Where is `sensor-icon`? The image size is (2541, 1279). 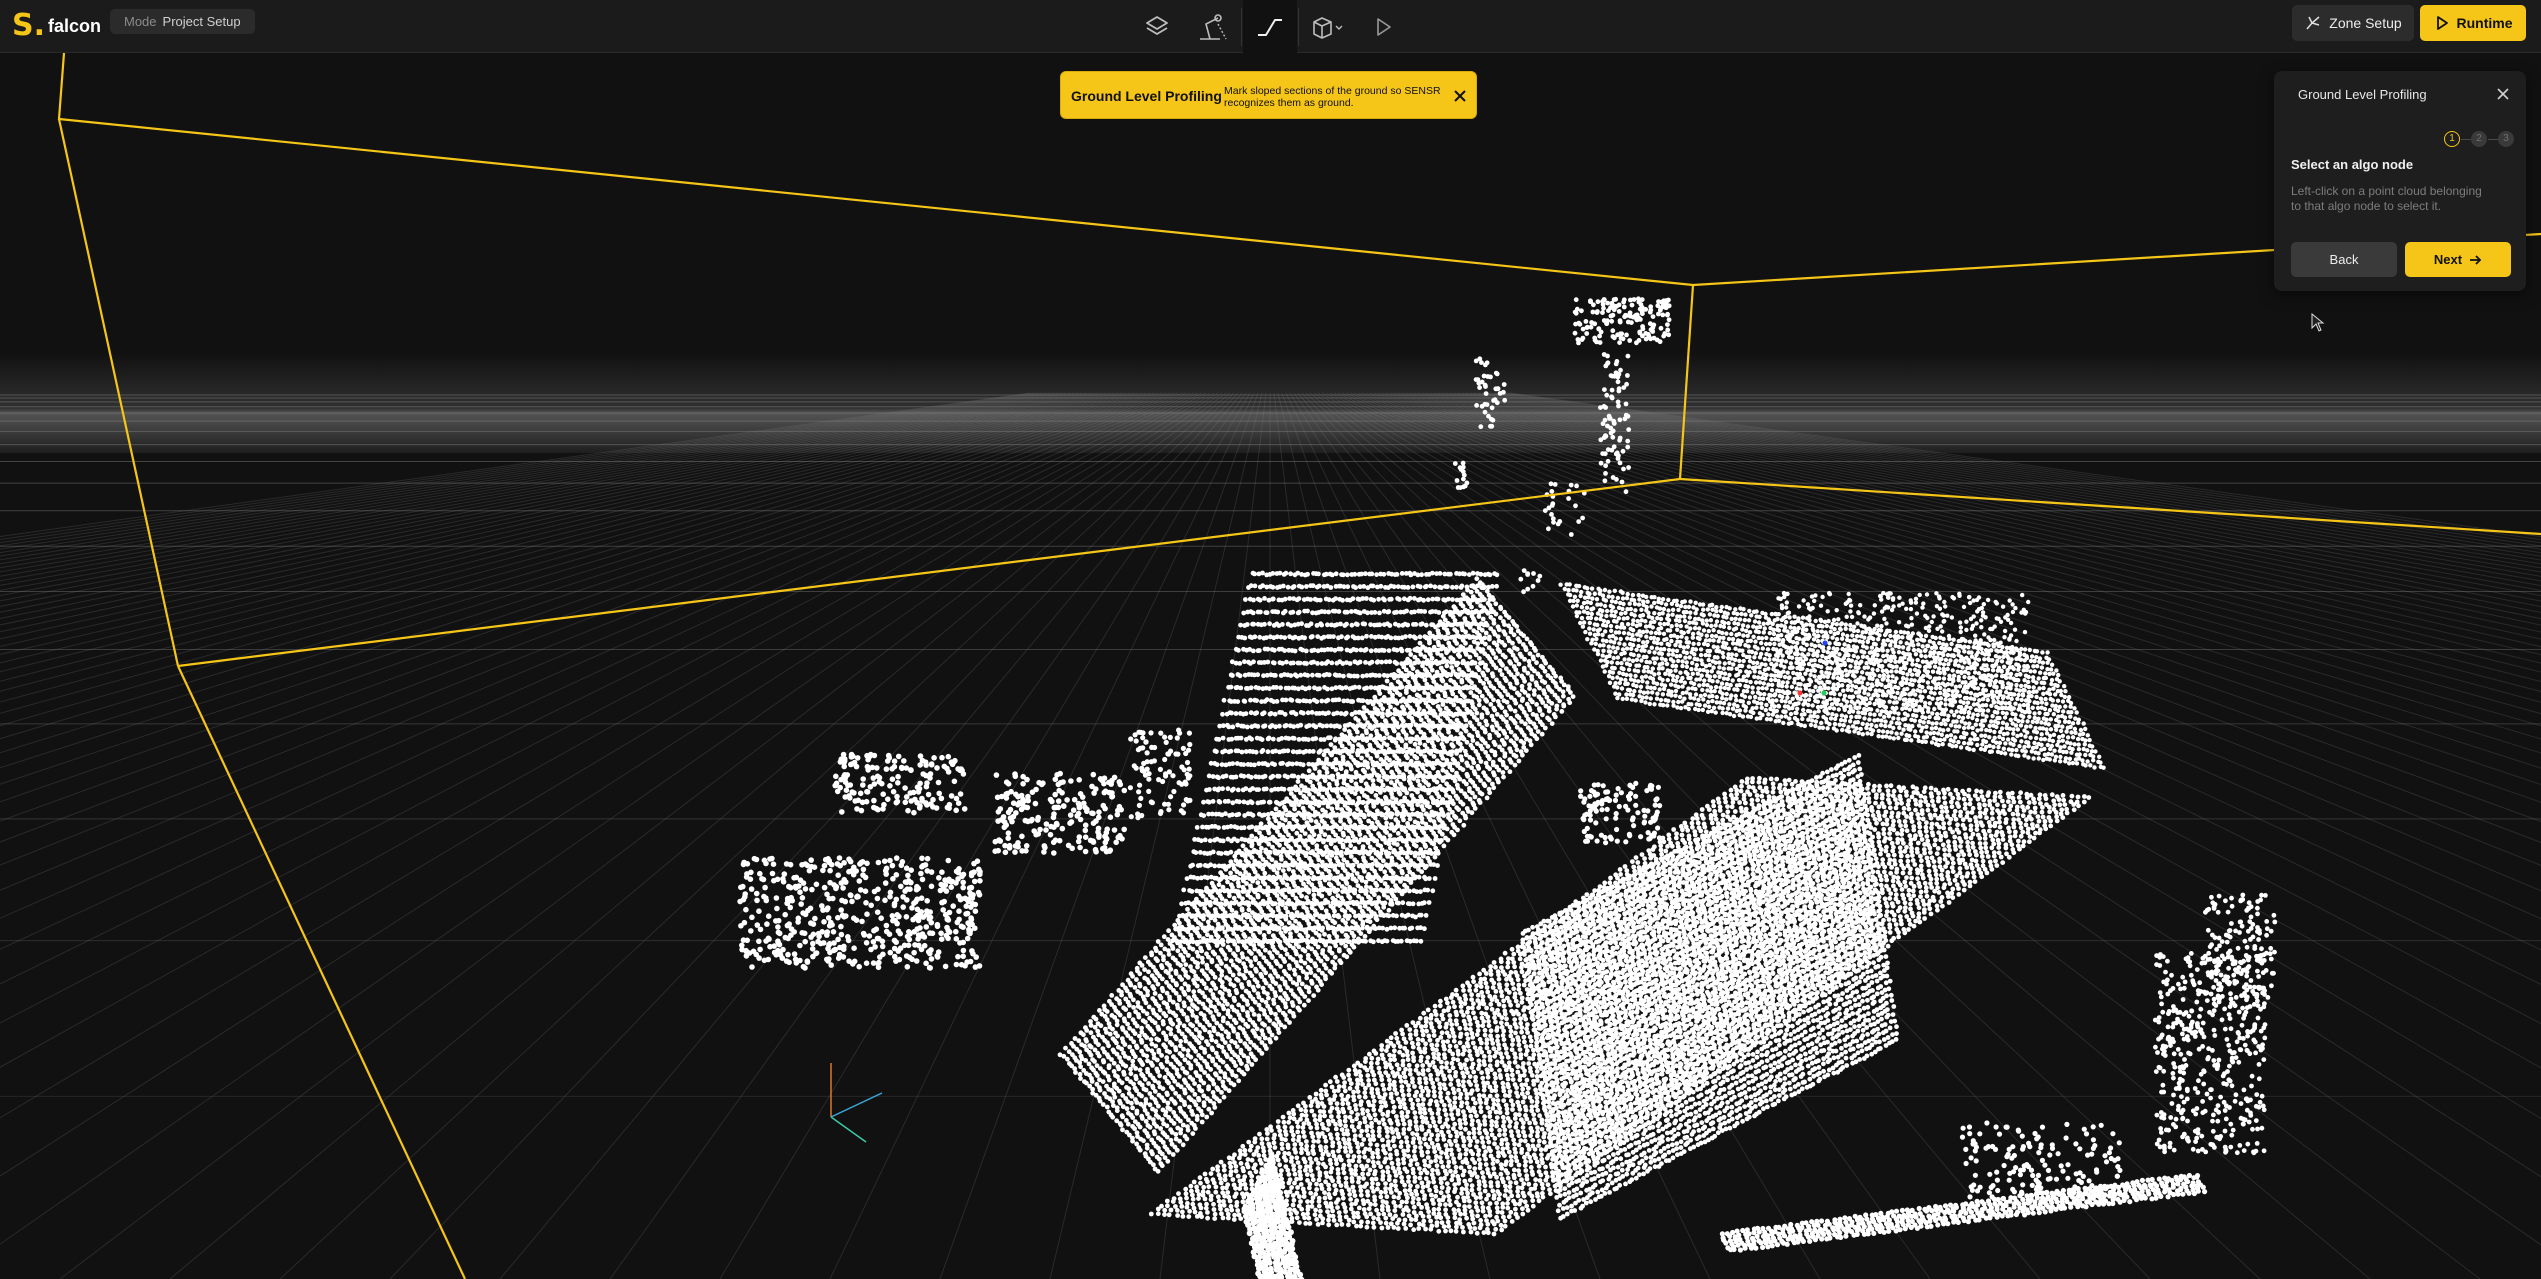 sensor-icon is located at coordinates (1213, 27).